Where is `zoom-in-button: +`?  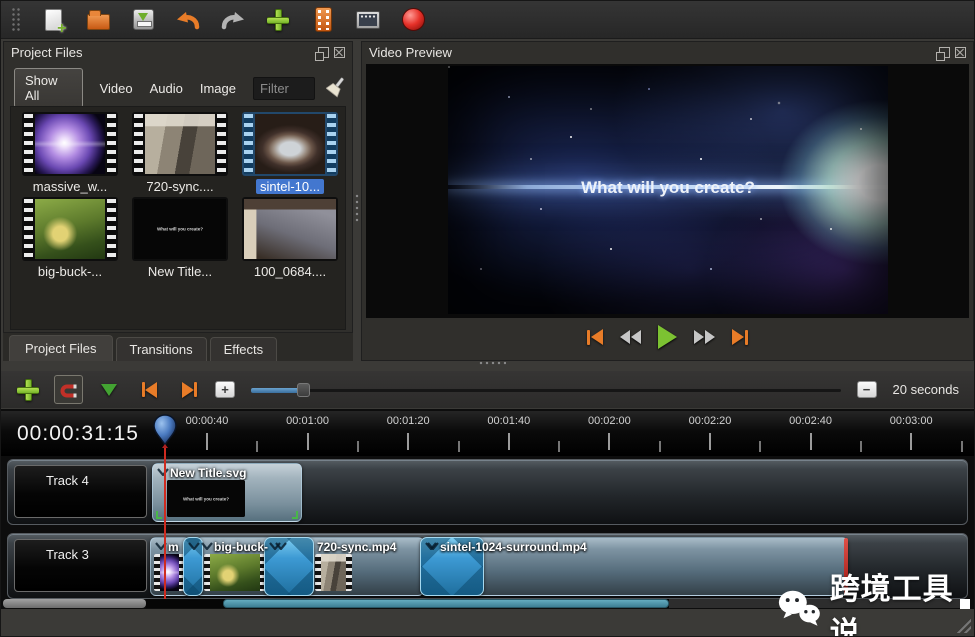 zoom-in-button: + is located at coordinates (225, 389).